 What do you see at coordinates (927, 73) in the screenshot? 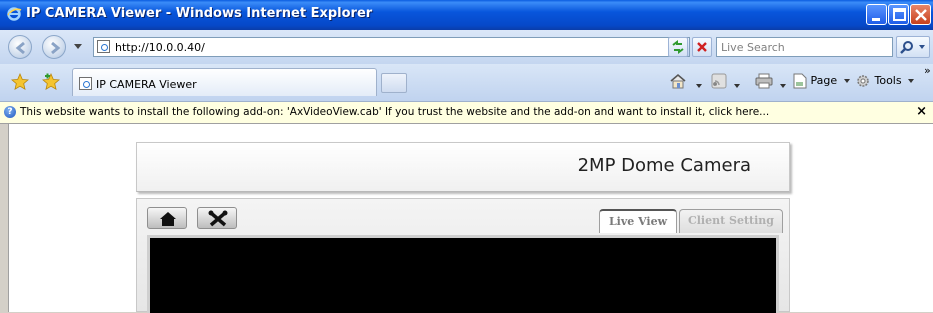
I see `chevron-right-icon: »` at bounding box center [927, 73].